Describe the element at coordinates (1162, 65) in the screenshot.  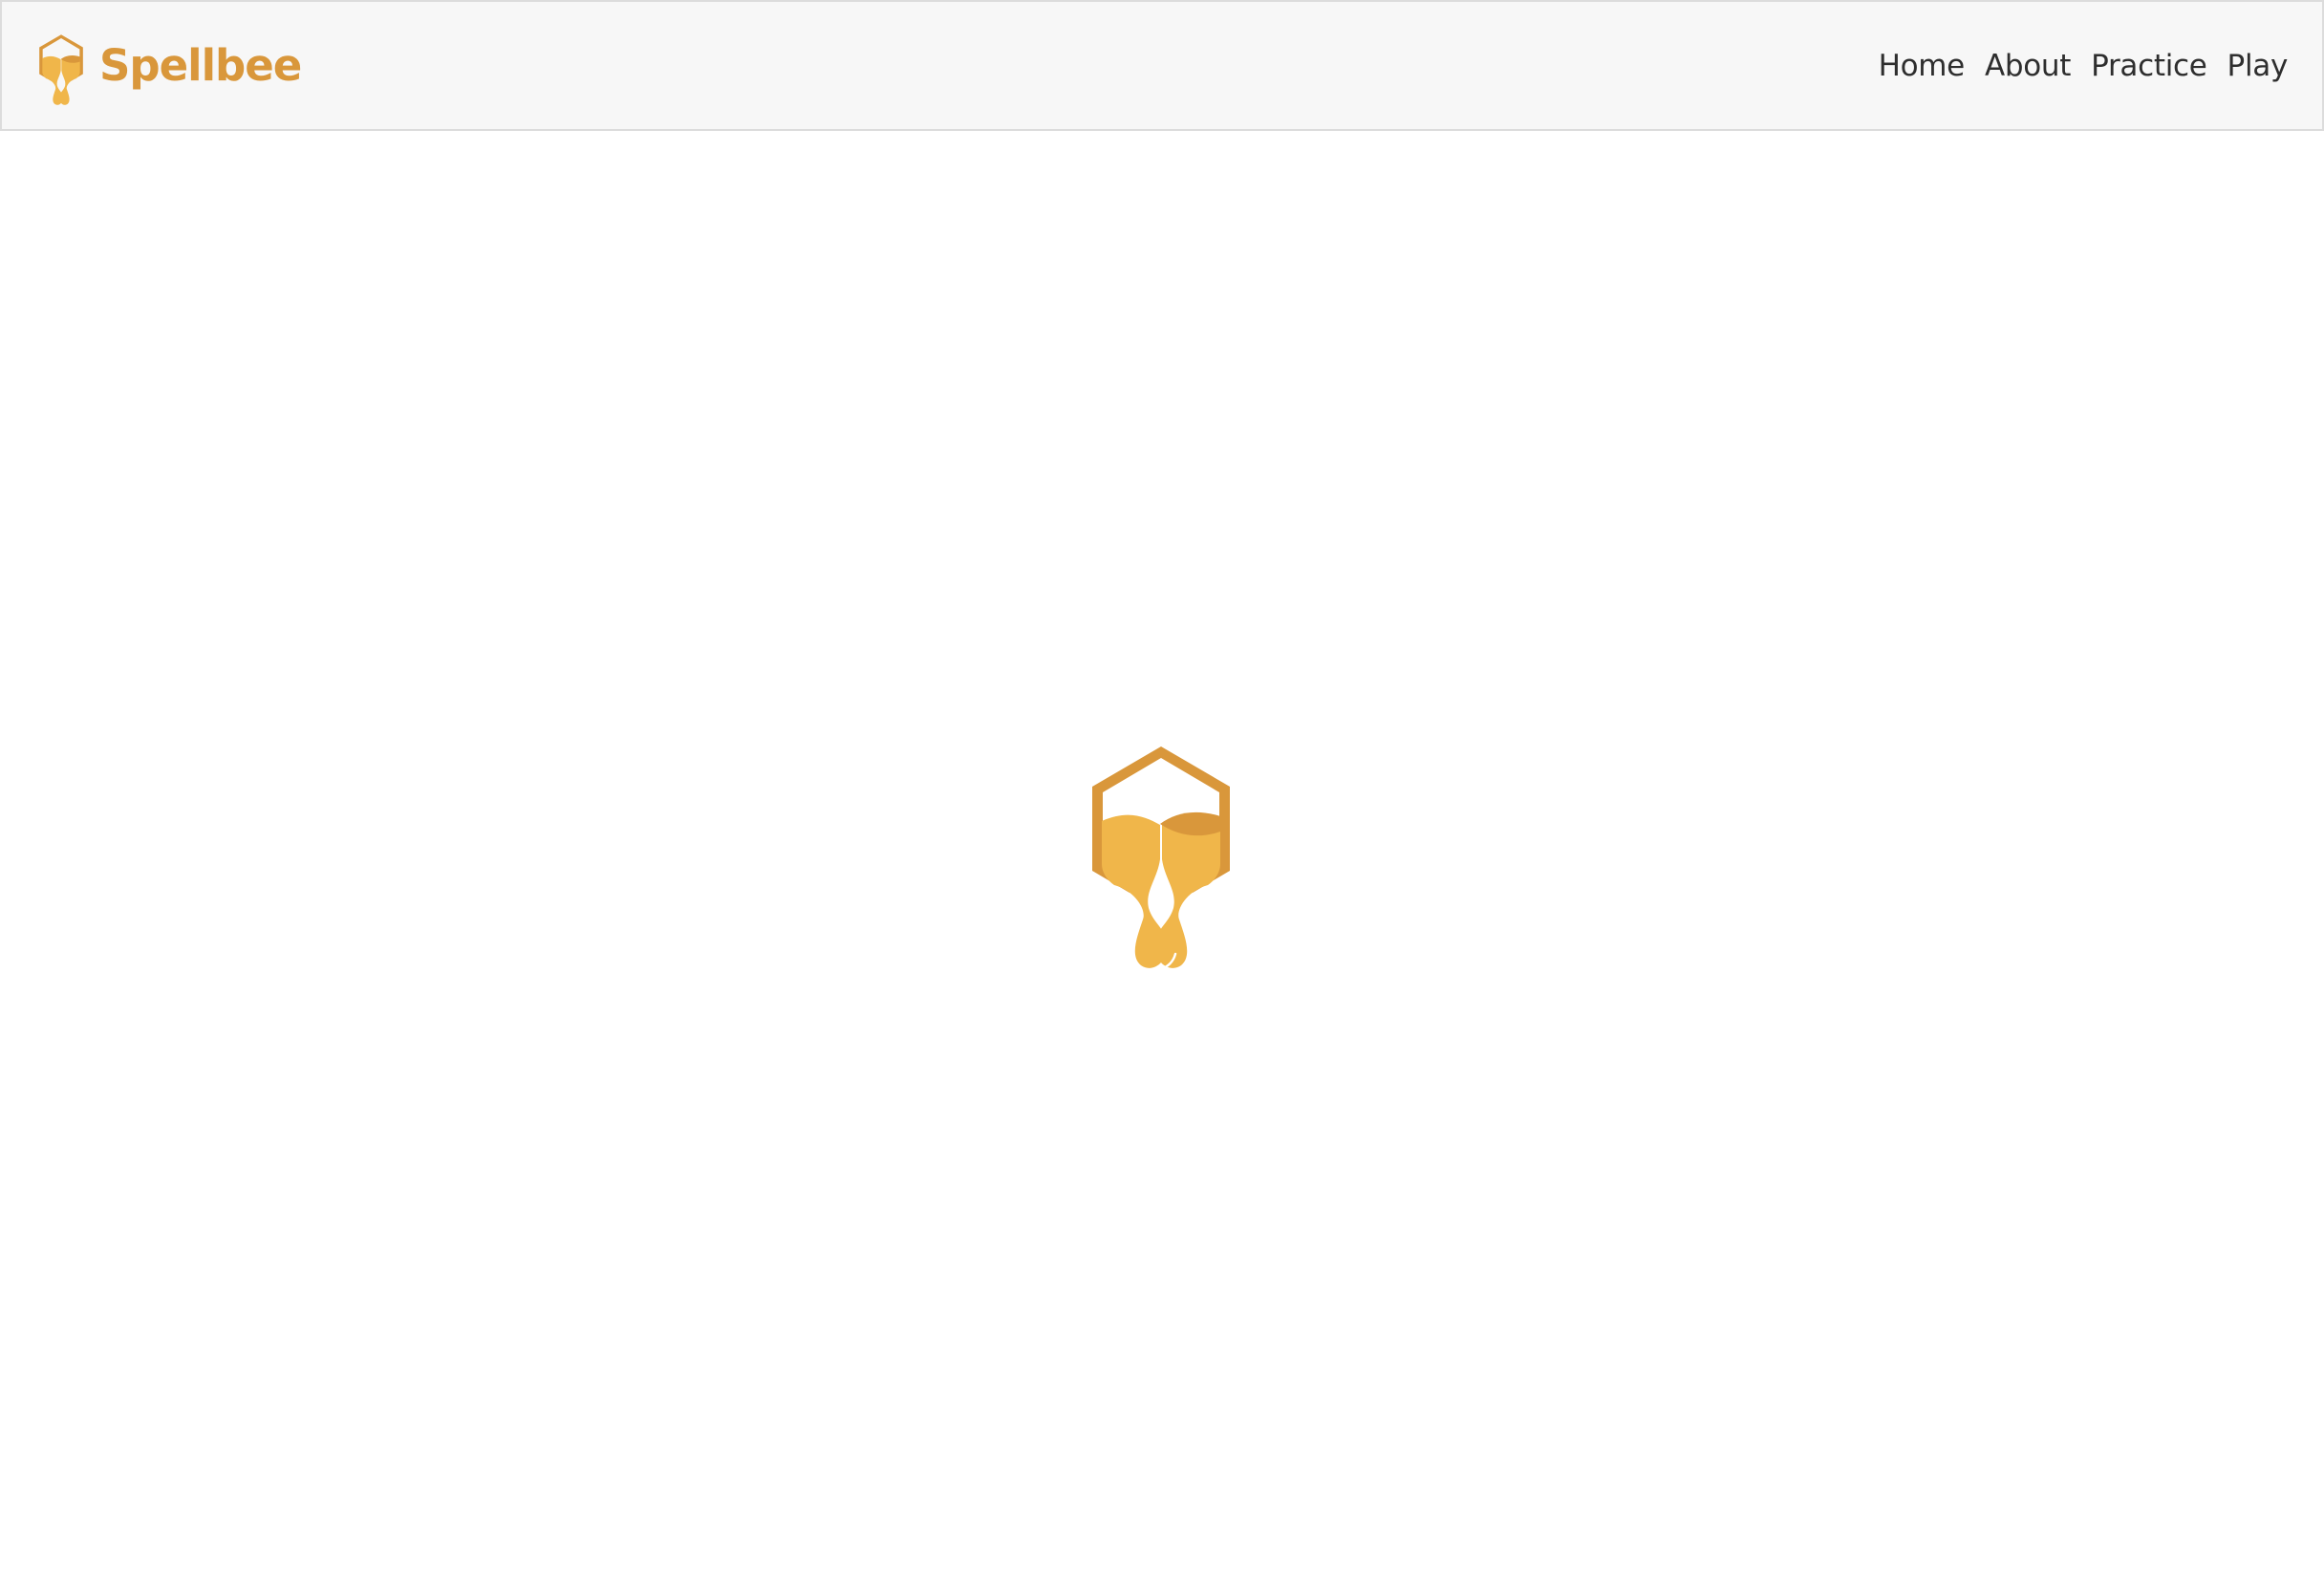
I see `top-navbar: Spellbee Home About Practice Play` at that location.